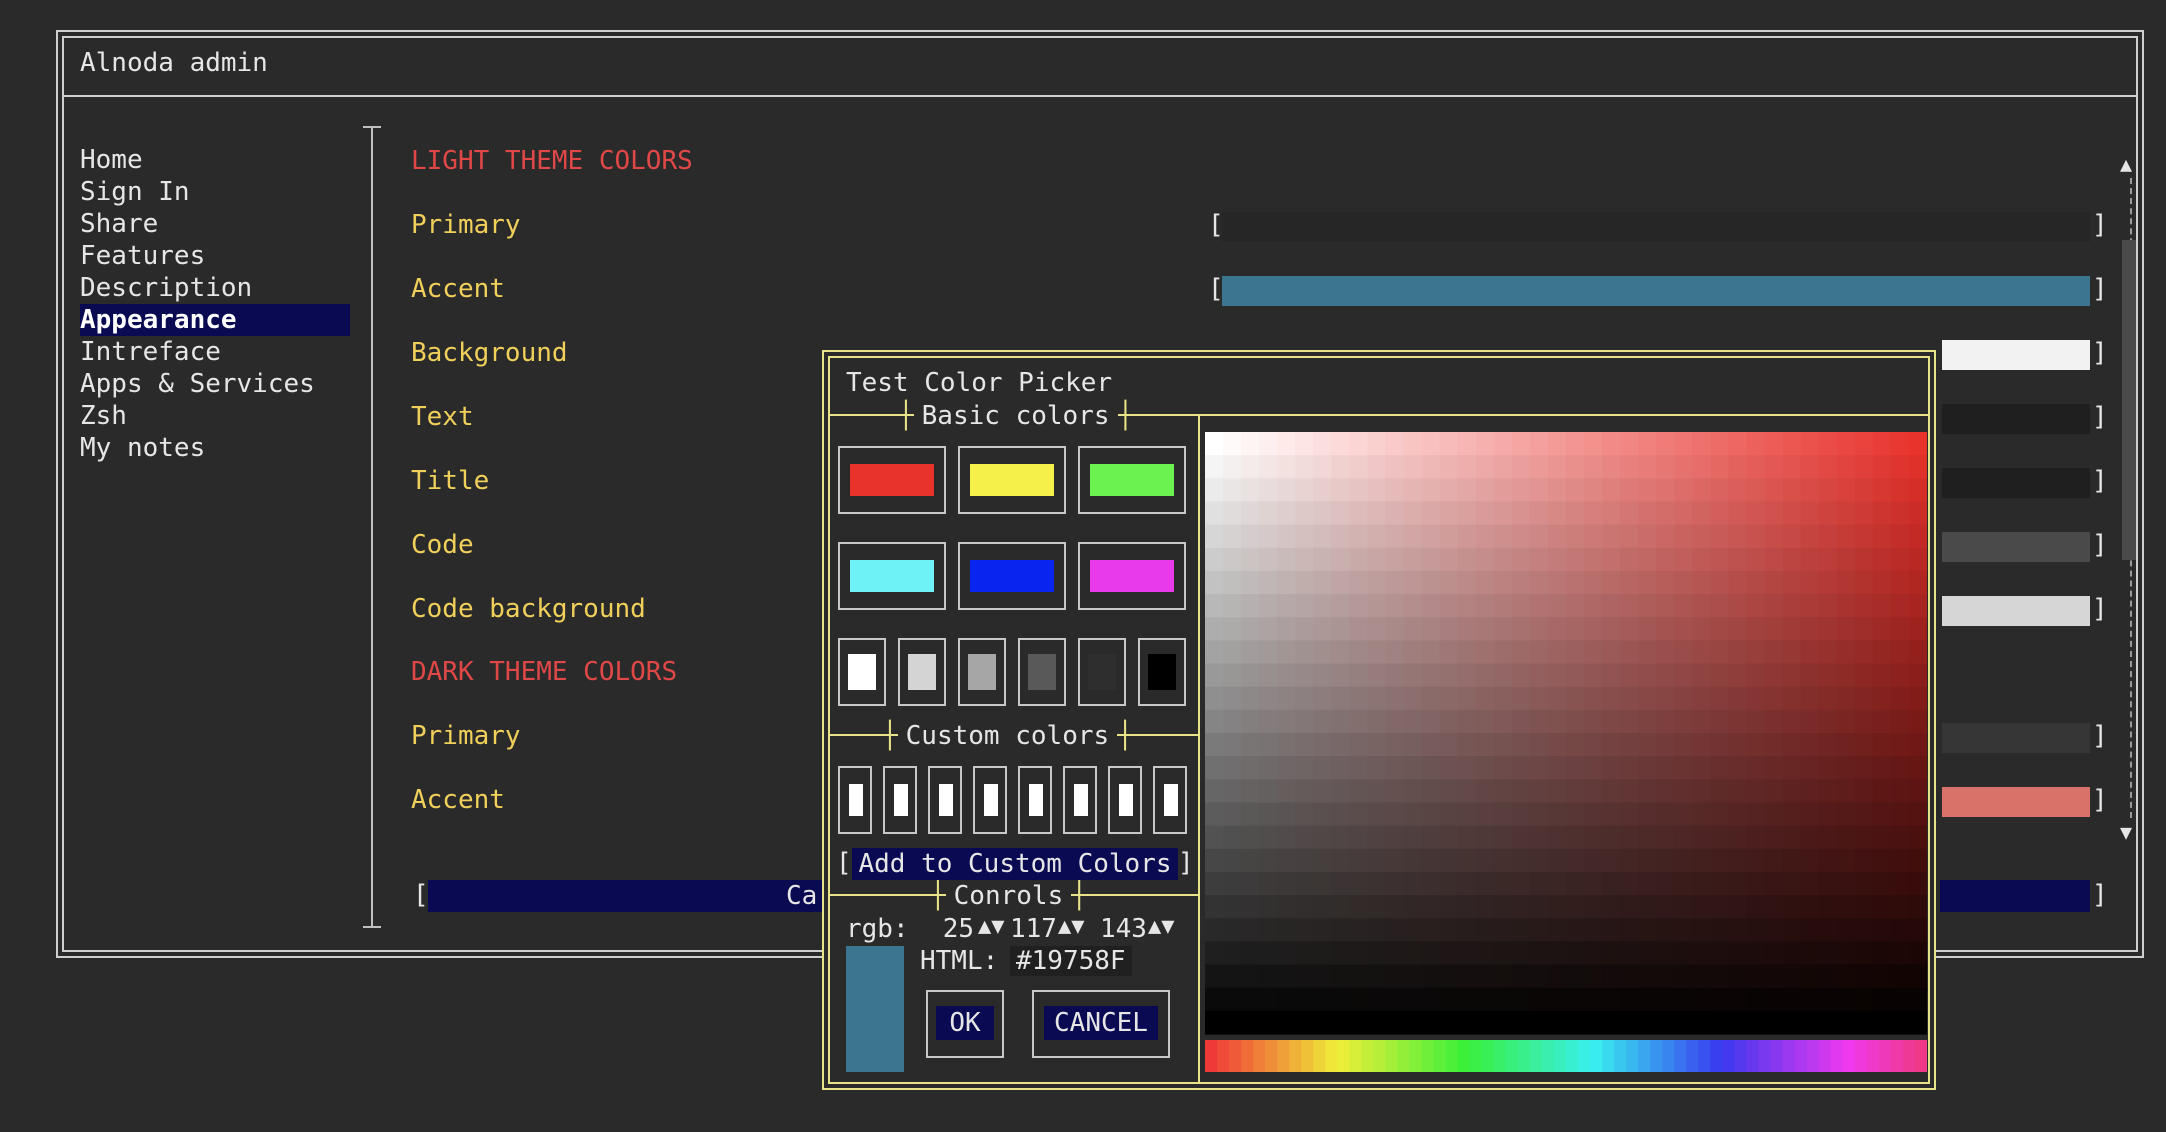  What do you see at coordinates (1033, 929) in the screenshot?
I see `green-value-input: 117` at bounding box center [1033, 929].